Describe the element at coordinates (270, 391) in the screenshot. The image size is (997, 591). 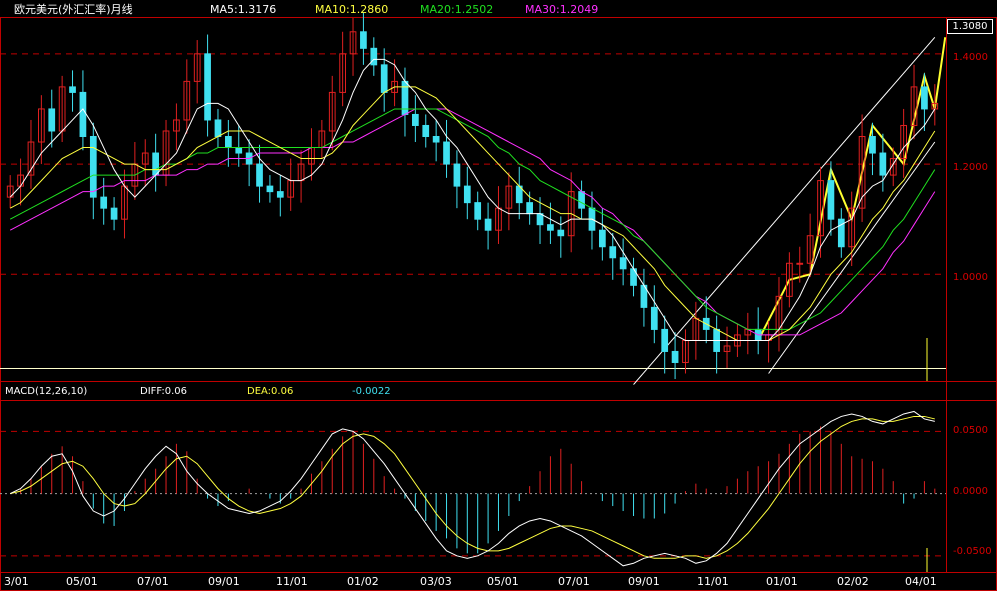
I see `macd-dea-readout: DEA:0.06` at that location.